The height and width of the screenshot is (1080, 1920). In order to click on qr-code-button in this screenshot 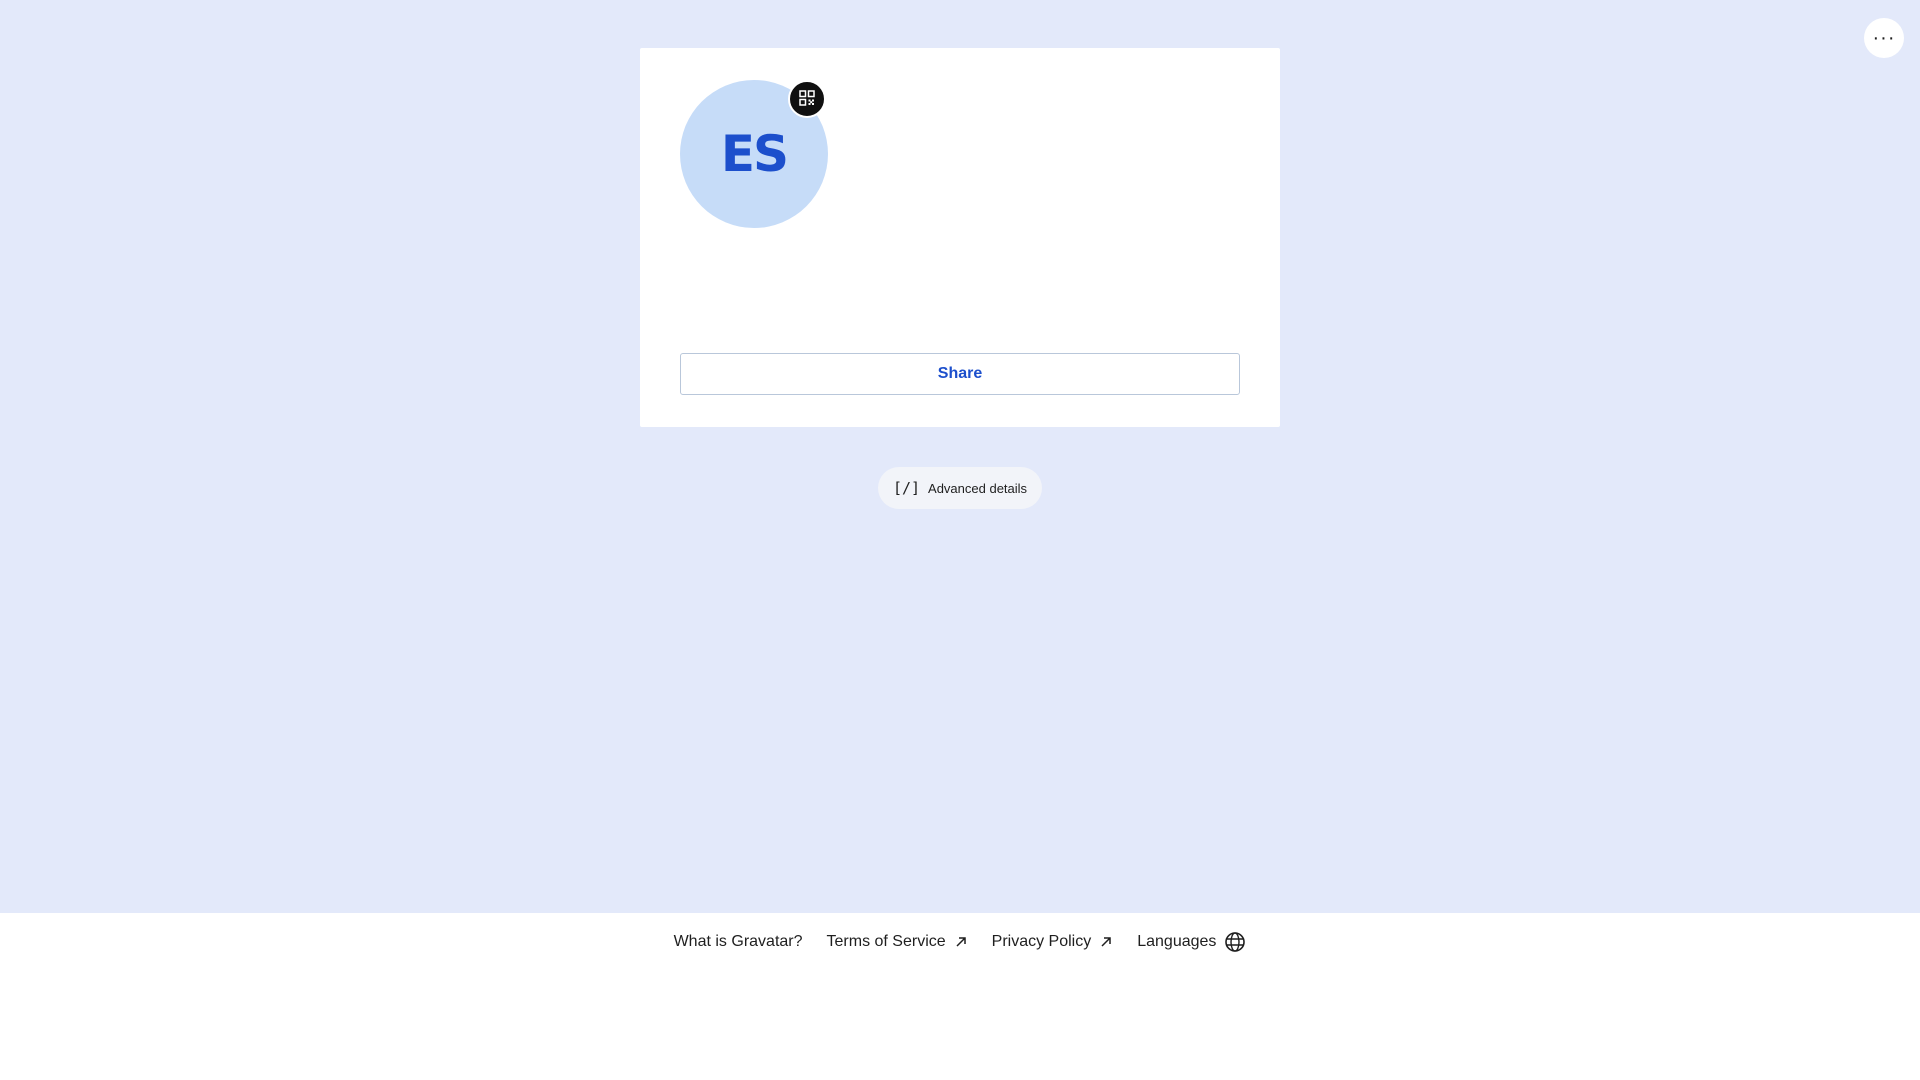, I will do `click(807, 99)`.